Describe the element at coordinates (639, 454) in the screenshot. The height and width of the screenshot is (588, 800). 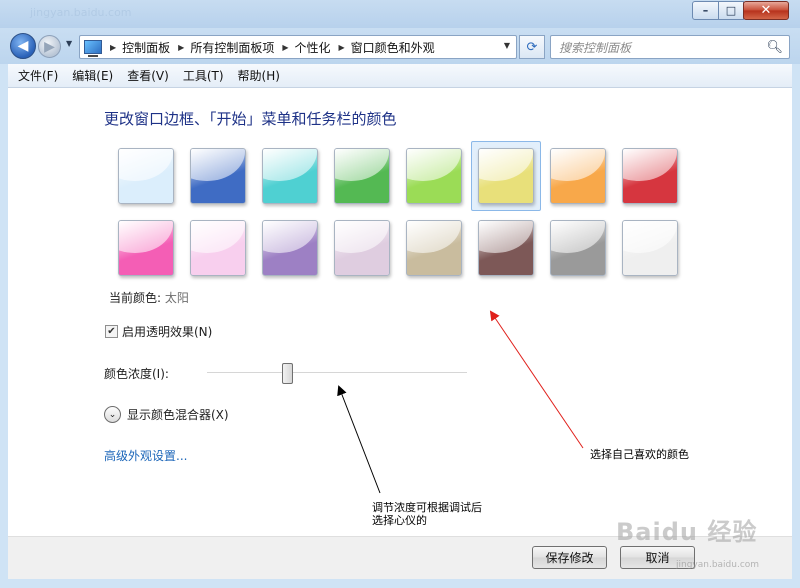
I see `color-annotation-note: 选择自己喜欢的颜色` at that location.